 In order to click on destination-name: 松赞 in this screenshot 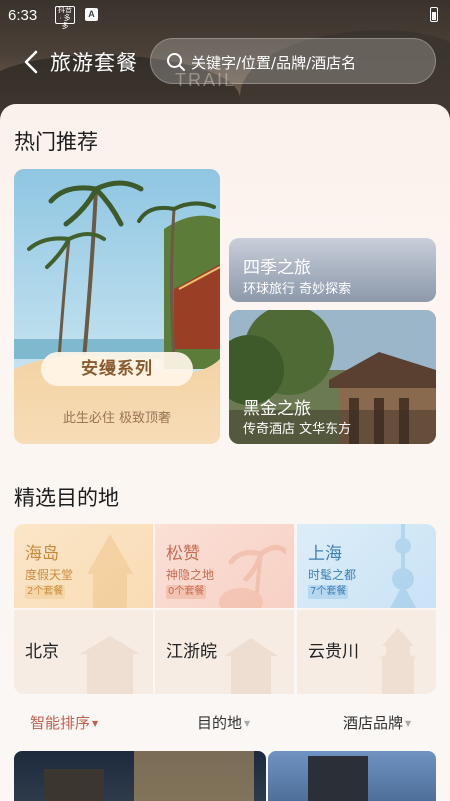, I will do `click(183, 554)`.